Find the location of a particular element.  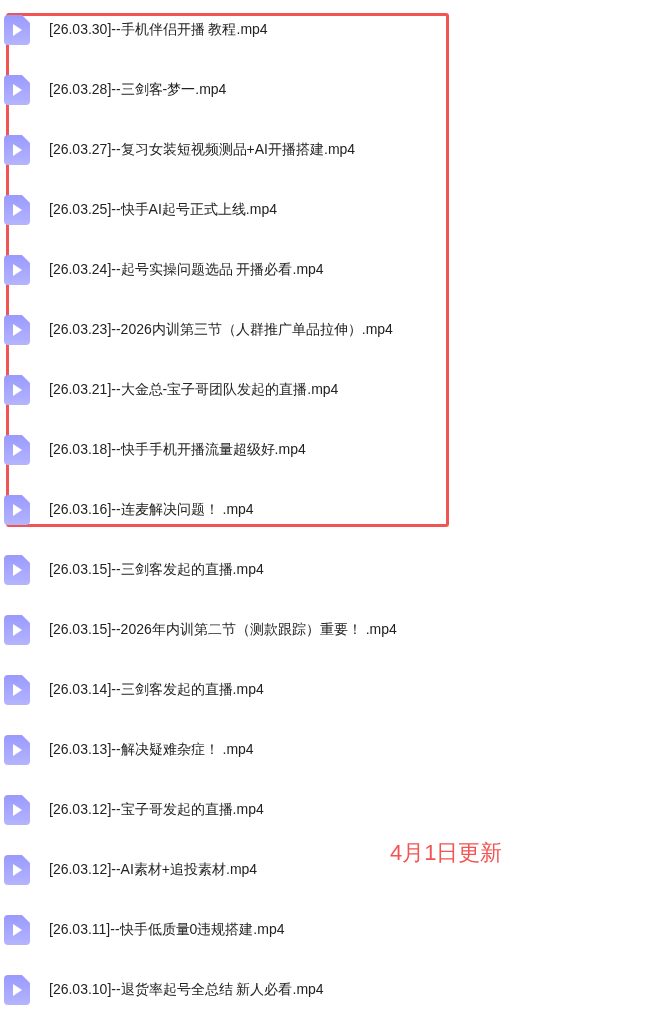

file-name: [26.03.13]--解决疑难杂症！ .mp4 is located at coordinates (151, 750).